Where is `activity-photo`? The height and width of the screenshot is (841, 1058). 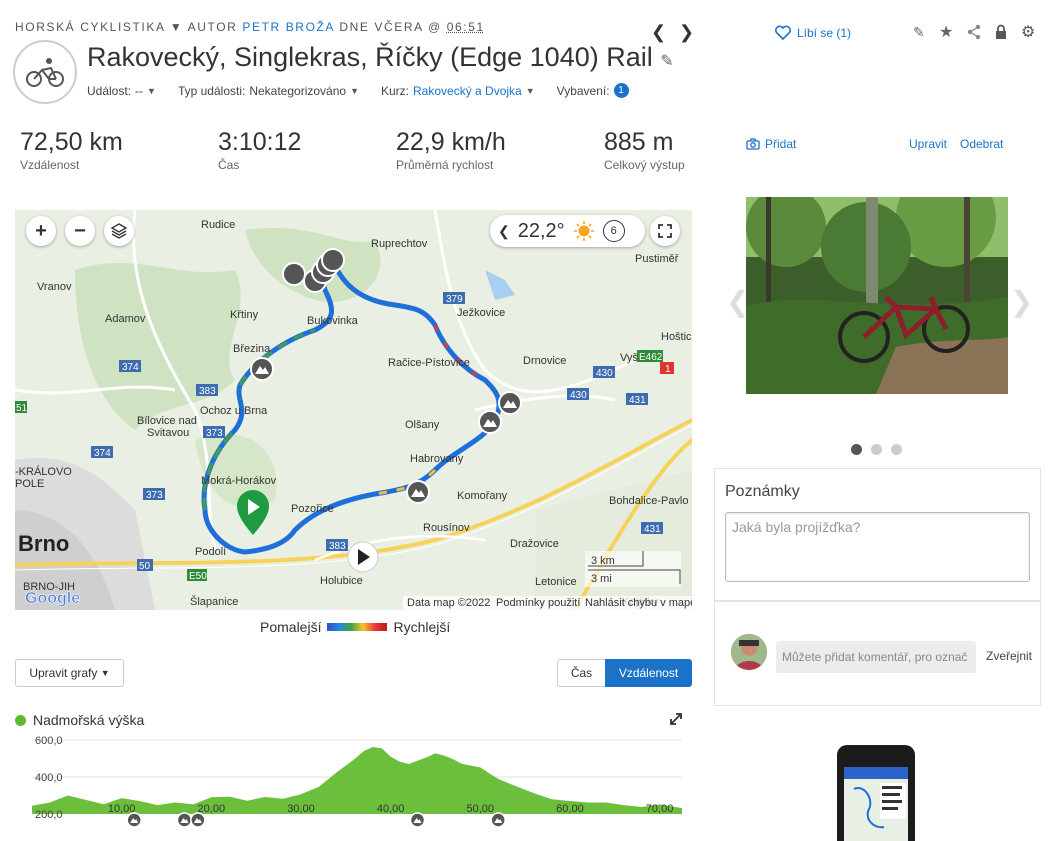
activity-photo is located at coordinates (877, 295).